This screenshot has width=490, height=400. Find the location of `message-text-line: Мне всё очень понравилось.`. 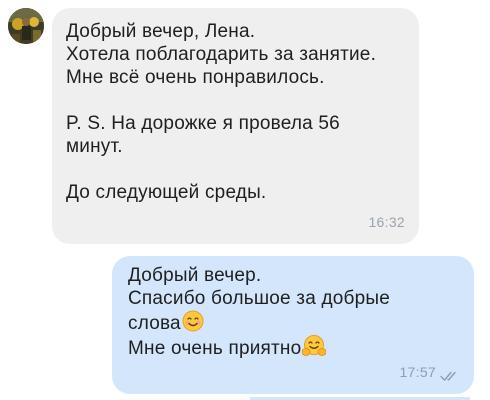

message-text-line: Мне всё очень понравилось. is located at coordinates (195, 77).